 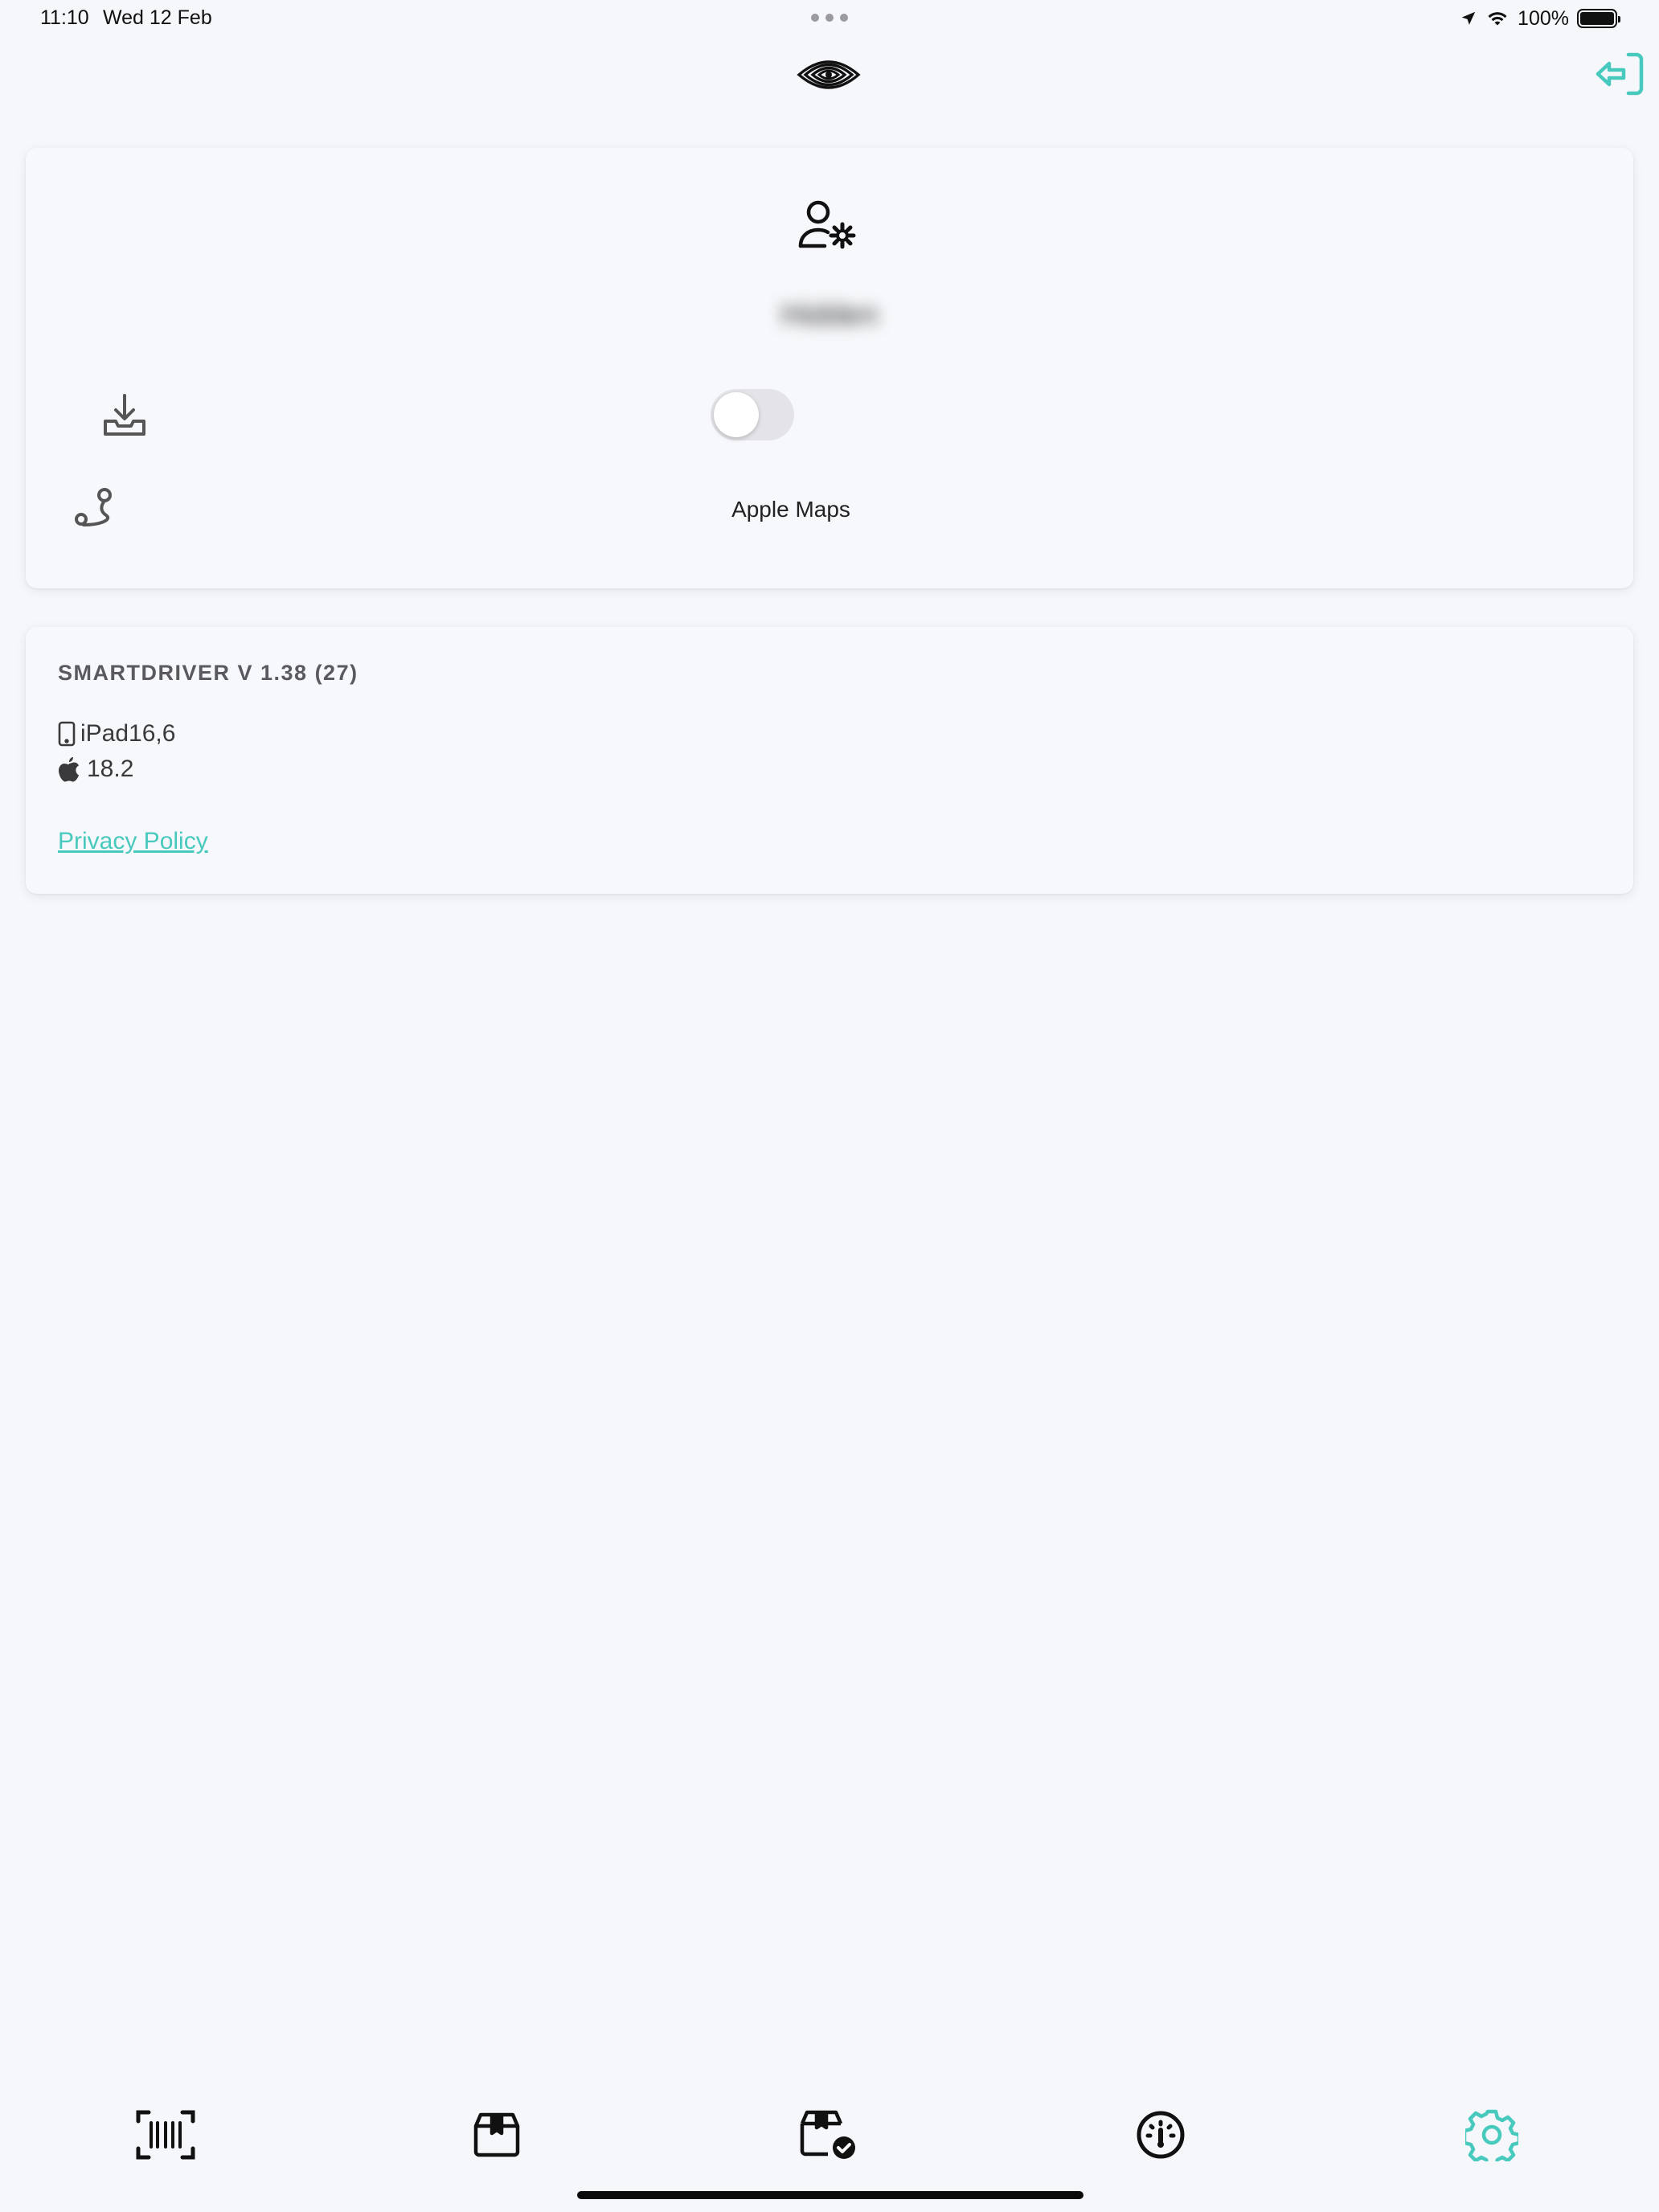 What do you see at coordinates (124, 415) in the screenshot?
I see `download-tray-icon` at bounding box center [124, 415].